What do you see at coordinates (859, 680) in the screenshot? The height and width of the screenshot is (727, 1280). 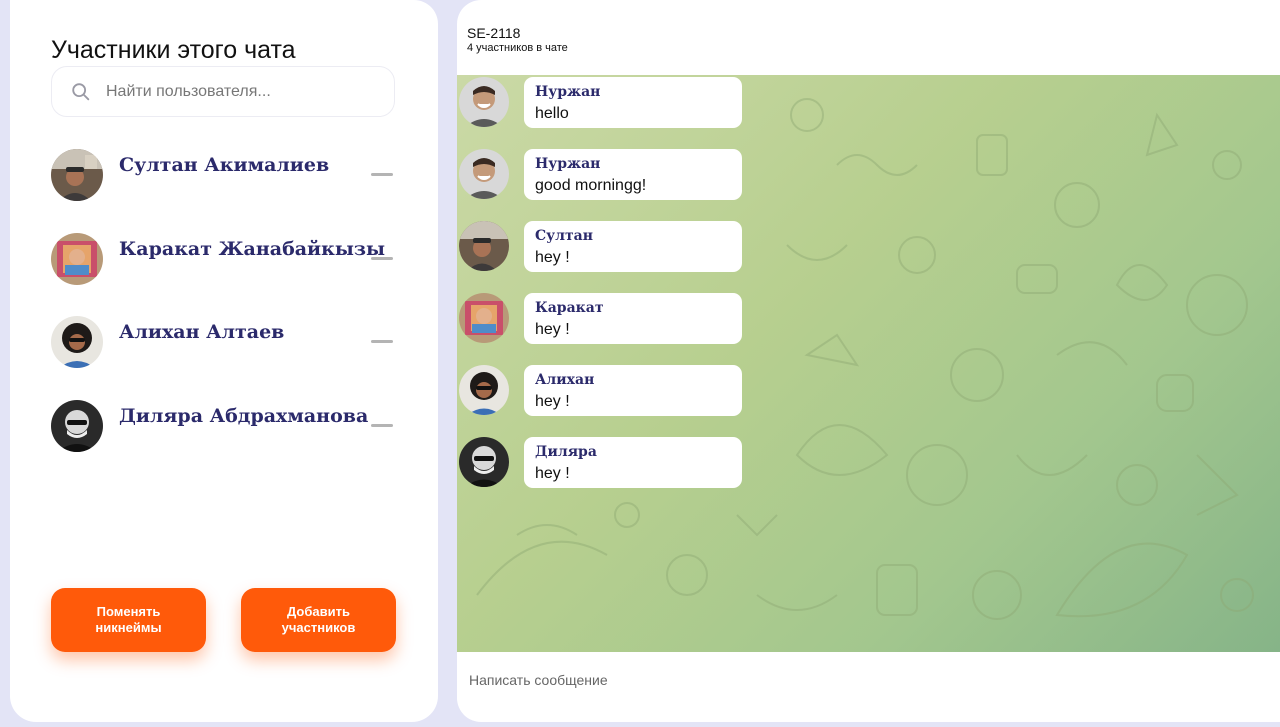 I see `message-input` at bounding box center [859, 680].